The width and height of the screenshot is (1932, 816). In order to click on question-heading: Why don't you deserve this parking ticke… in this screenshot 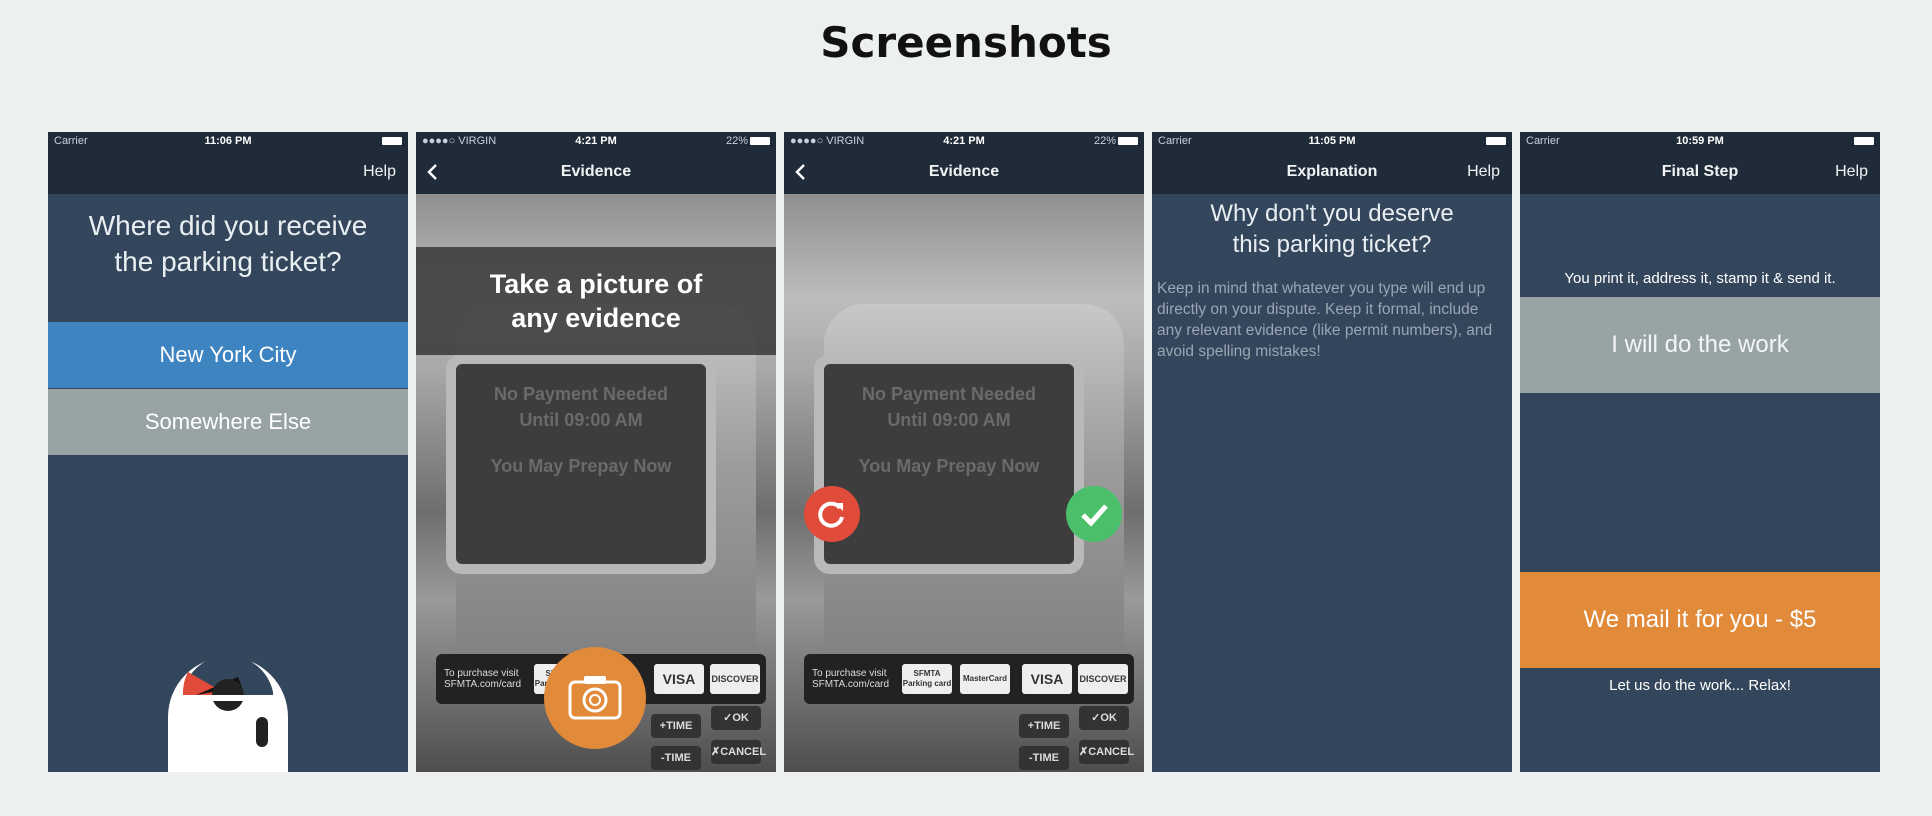, I will do `click(1332, 229)`.